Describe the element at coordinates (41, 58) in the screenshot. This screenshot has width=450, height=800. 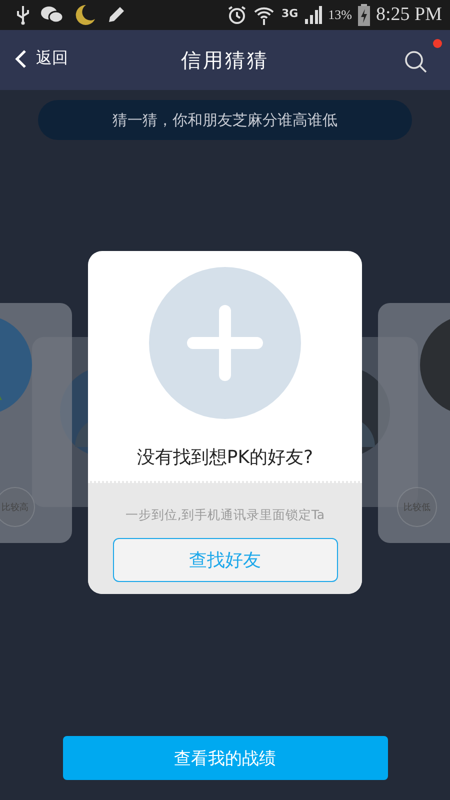
I see `back-button: 返回` at that location.